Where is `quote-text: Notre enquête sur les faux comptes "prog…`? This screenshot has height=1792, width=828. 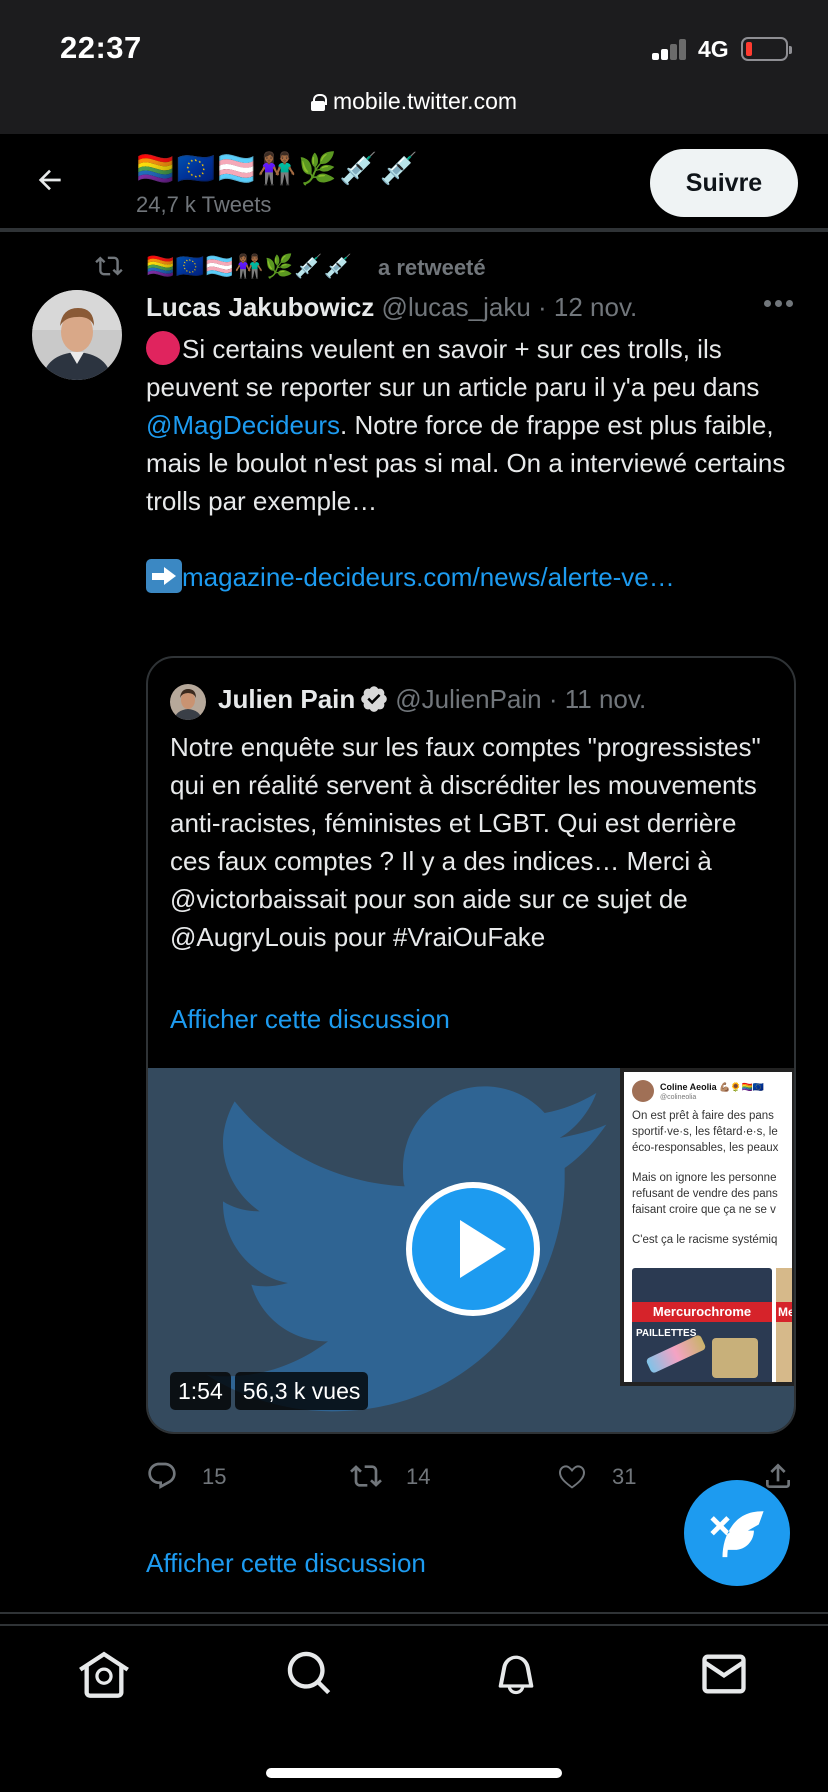
quote-text: Notre enquête sur les faux comptes "prog… is located at coordinates (465, 842).